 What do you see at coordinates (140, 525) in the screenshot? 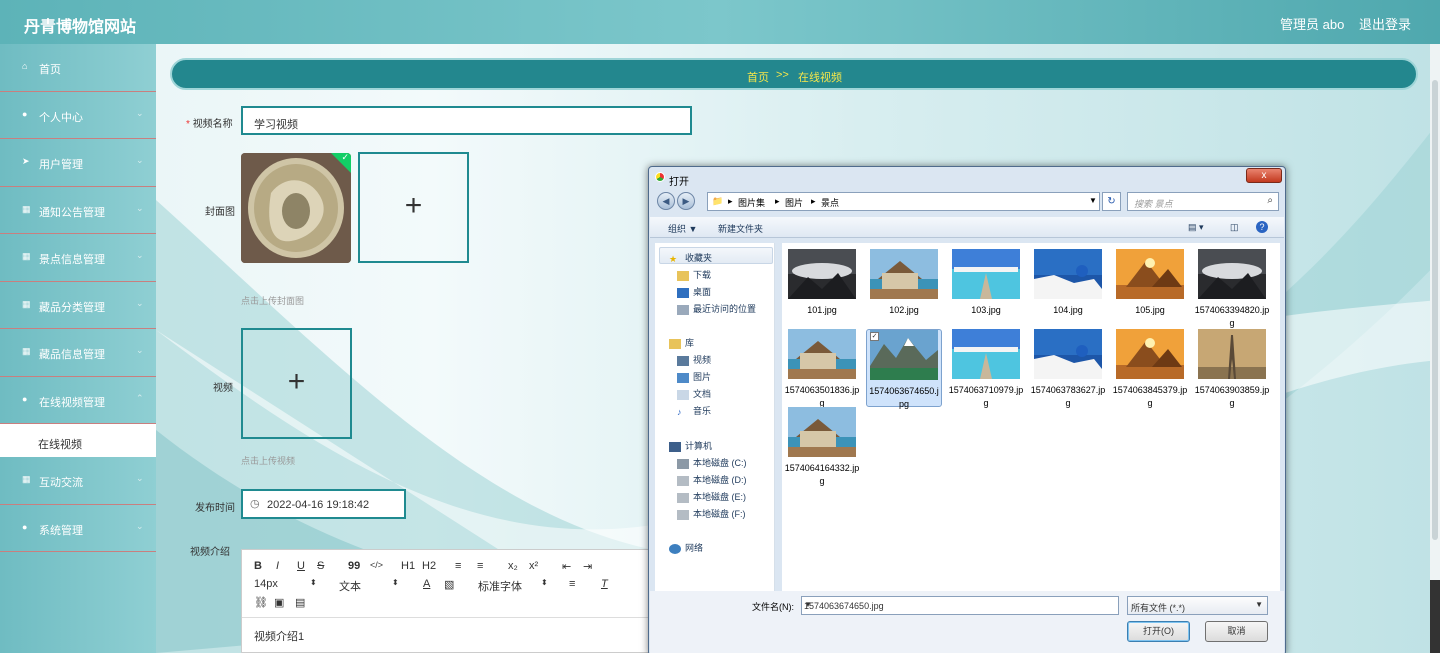
I see `chevron-down-icon: ⌄` at bounding box center [140, 525].